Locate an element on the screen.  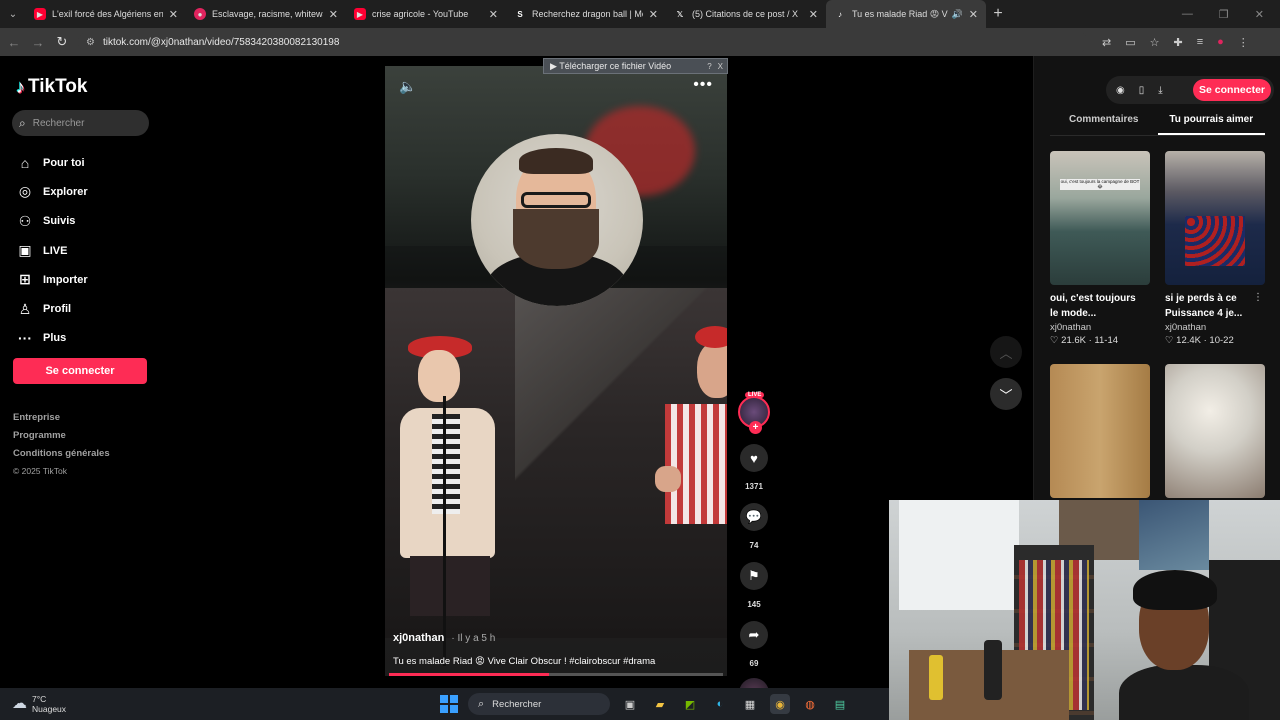
sidebar-item-pour-toi: ⌂ Pour toi is located at coordinates (52, 162).